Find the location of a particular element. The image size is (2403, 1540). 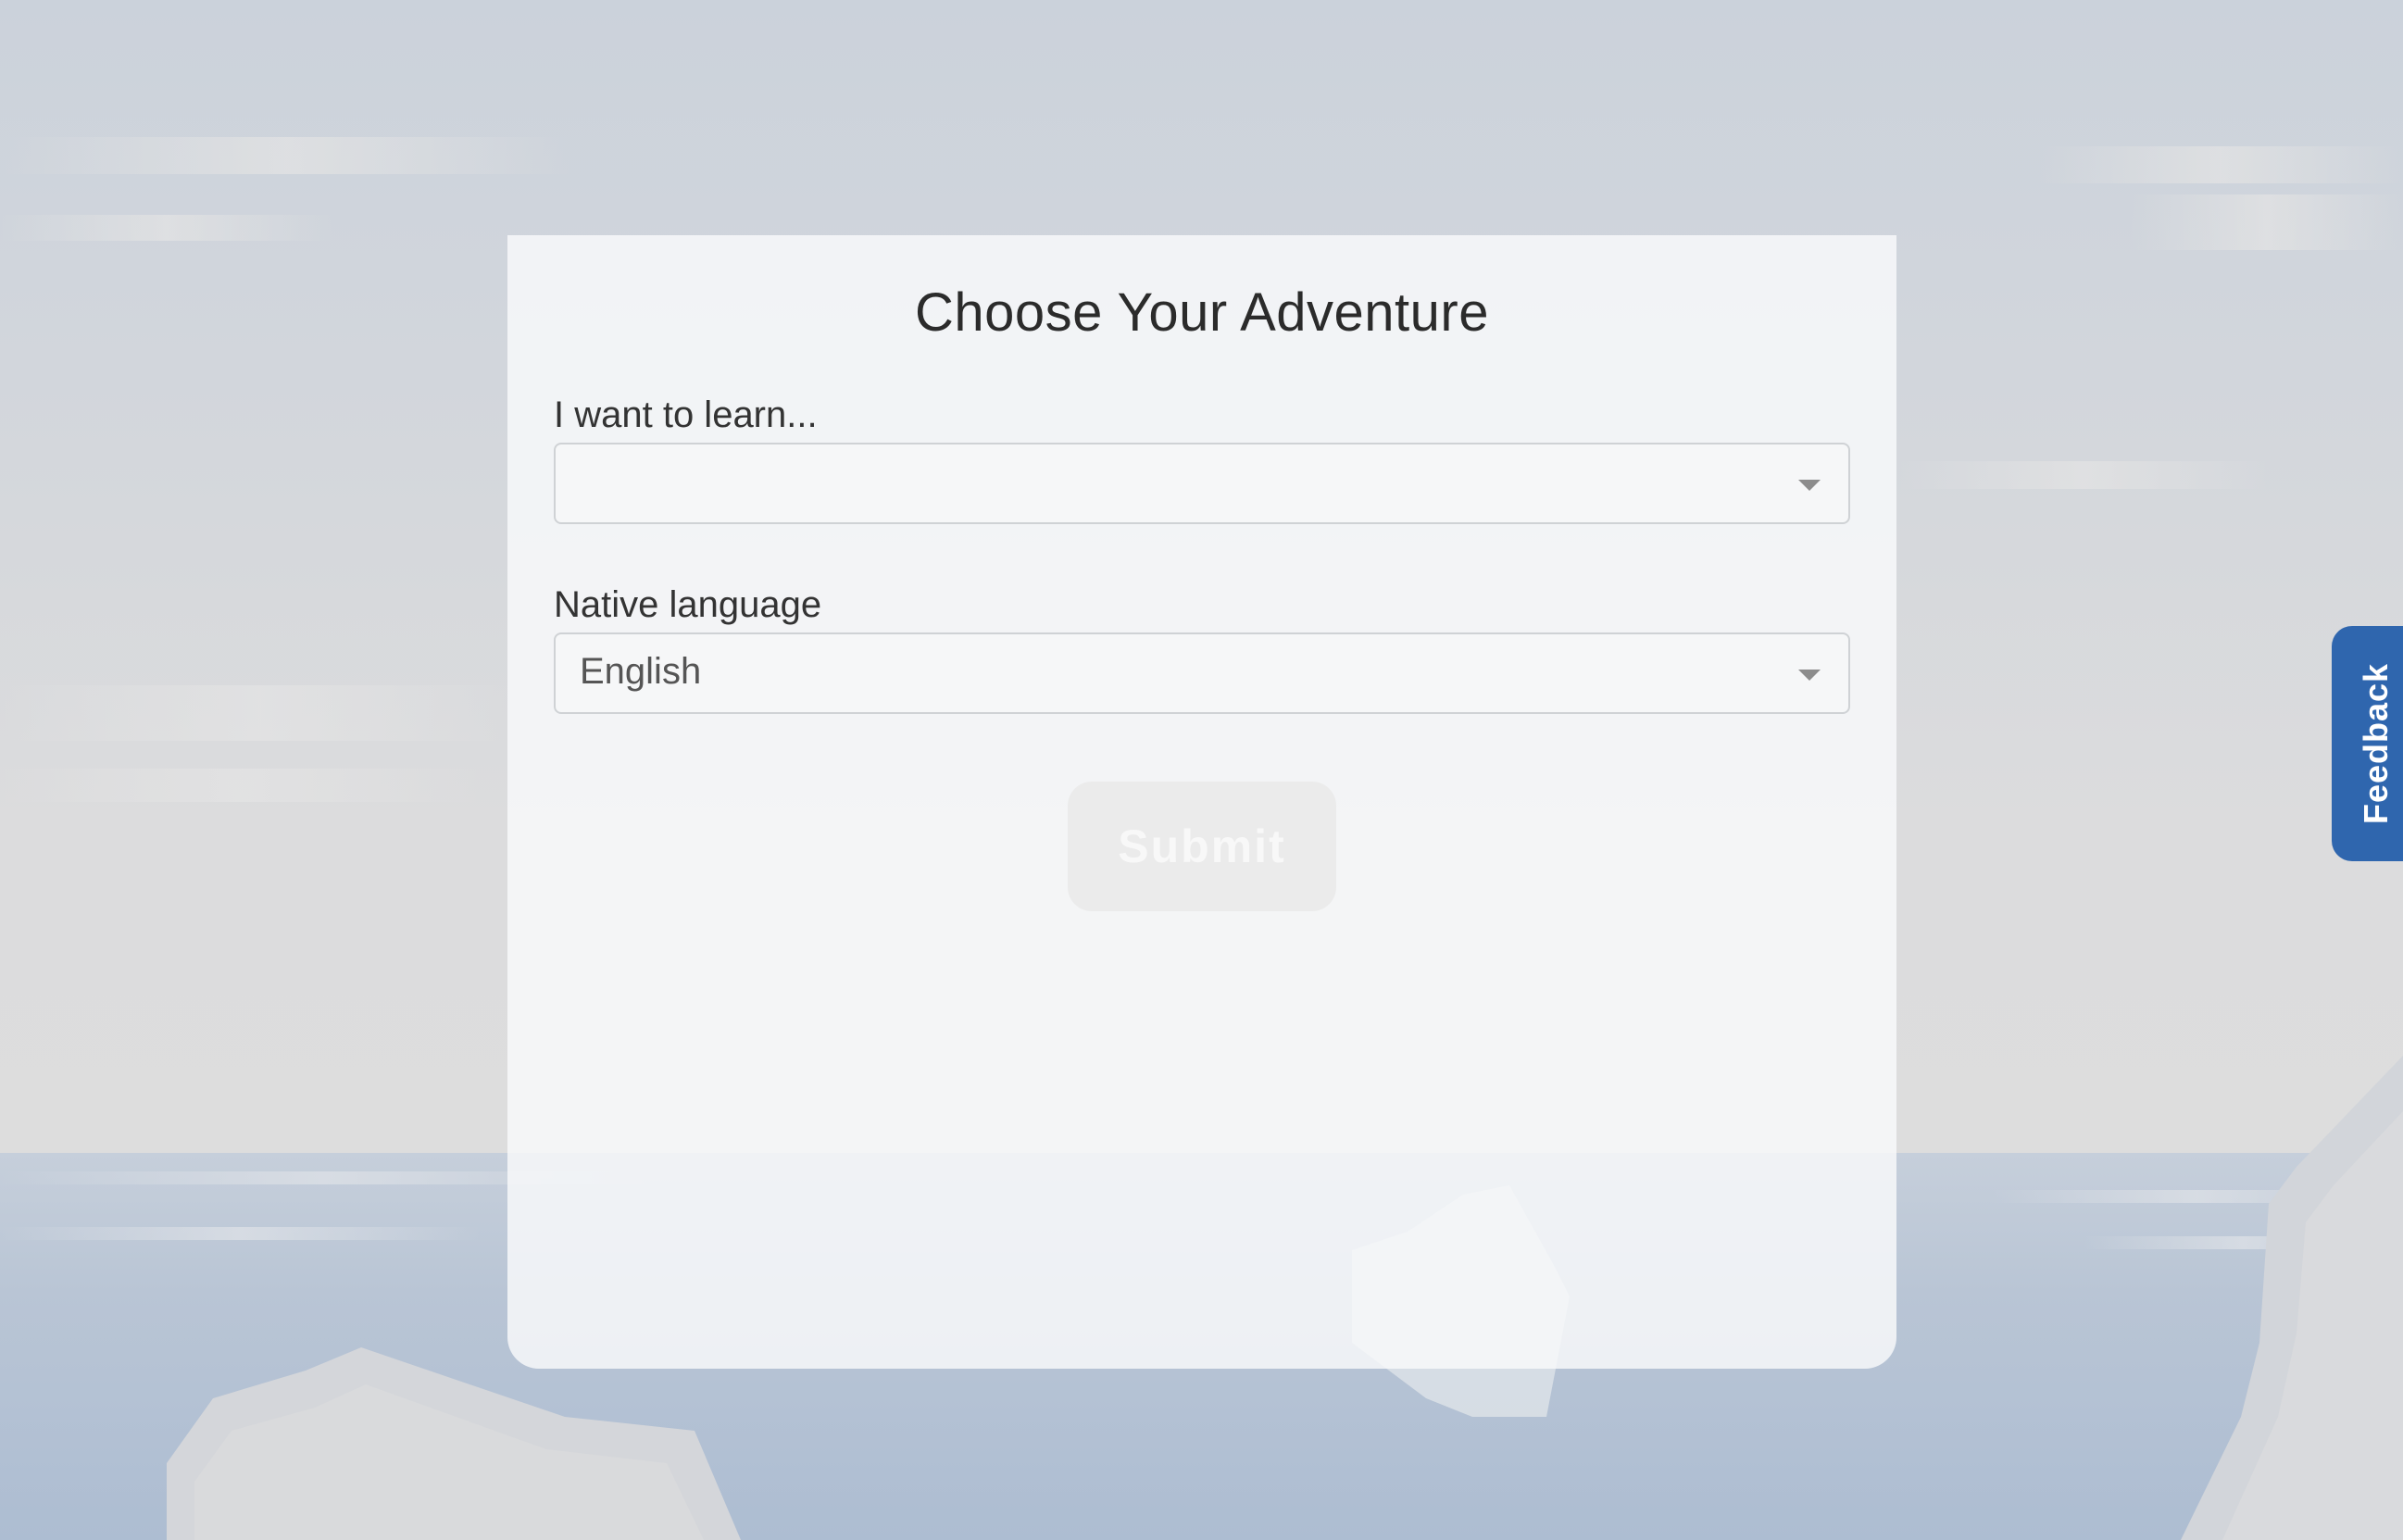

feedback-label: Feedback is located at coordinates (2376, 743).